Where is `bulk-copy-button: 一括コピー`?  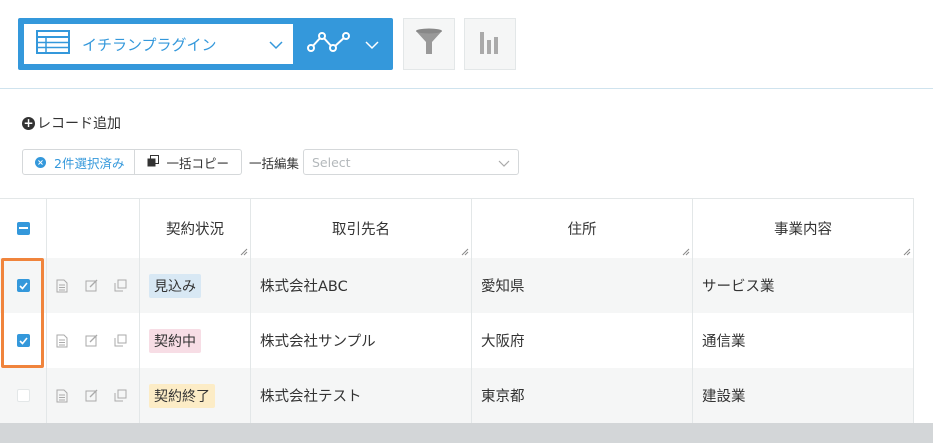
bulk-copy-button: 一括コピー is located at coordinates (188, 162).